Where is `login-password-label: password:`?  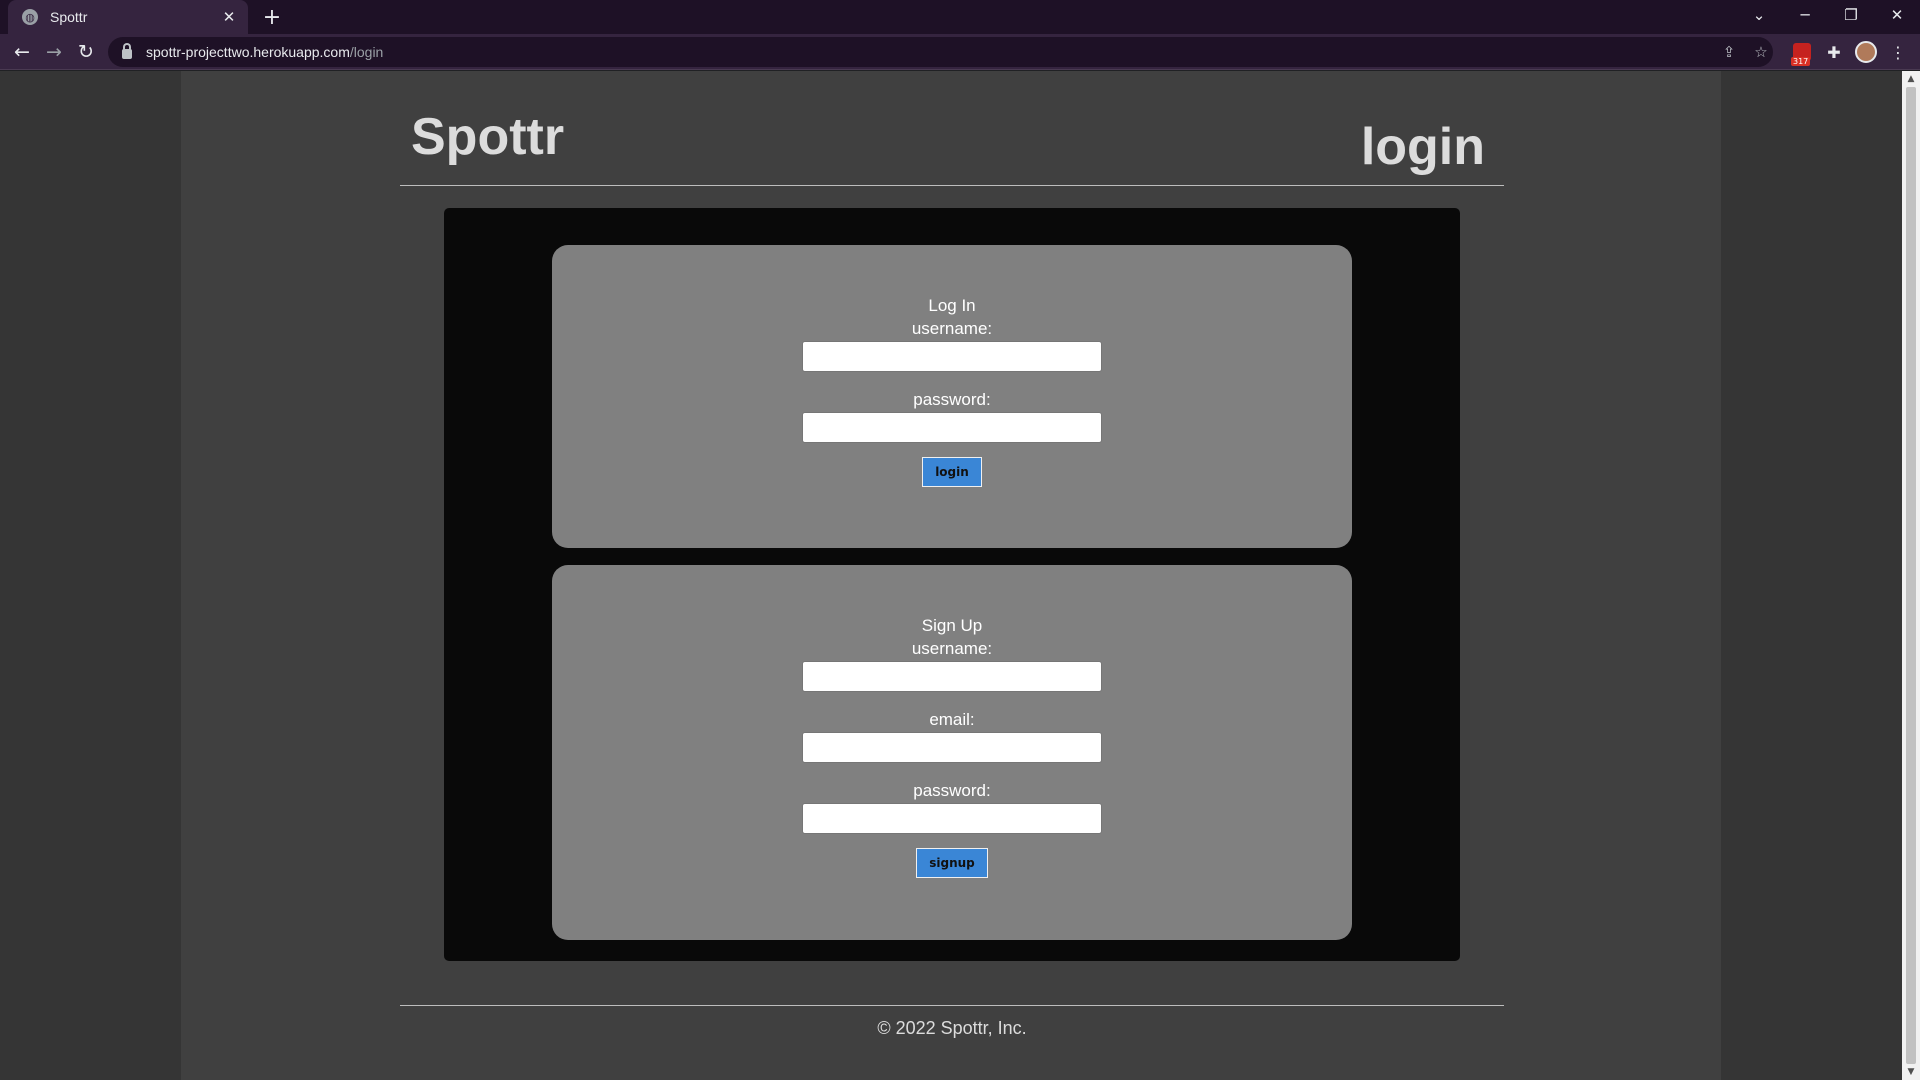
login-password-label: password: is located at coordinates (952, 399).